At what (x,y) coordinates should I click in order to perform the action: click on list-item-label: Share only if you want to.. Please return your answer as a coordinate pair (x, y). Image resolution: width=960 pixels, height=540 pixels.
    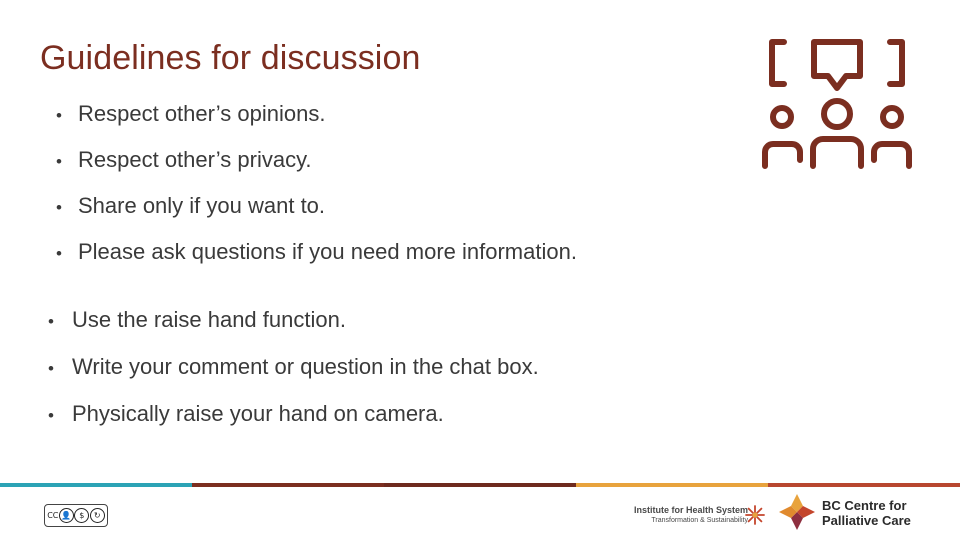
    Looking at the image, I should click on (202, 205).